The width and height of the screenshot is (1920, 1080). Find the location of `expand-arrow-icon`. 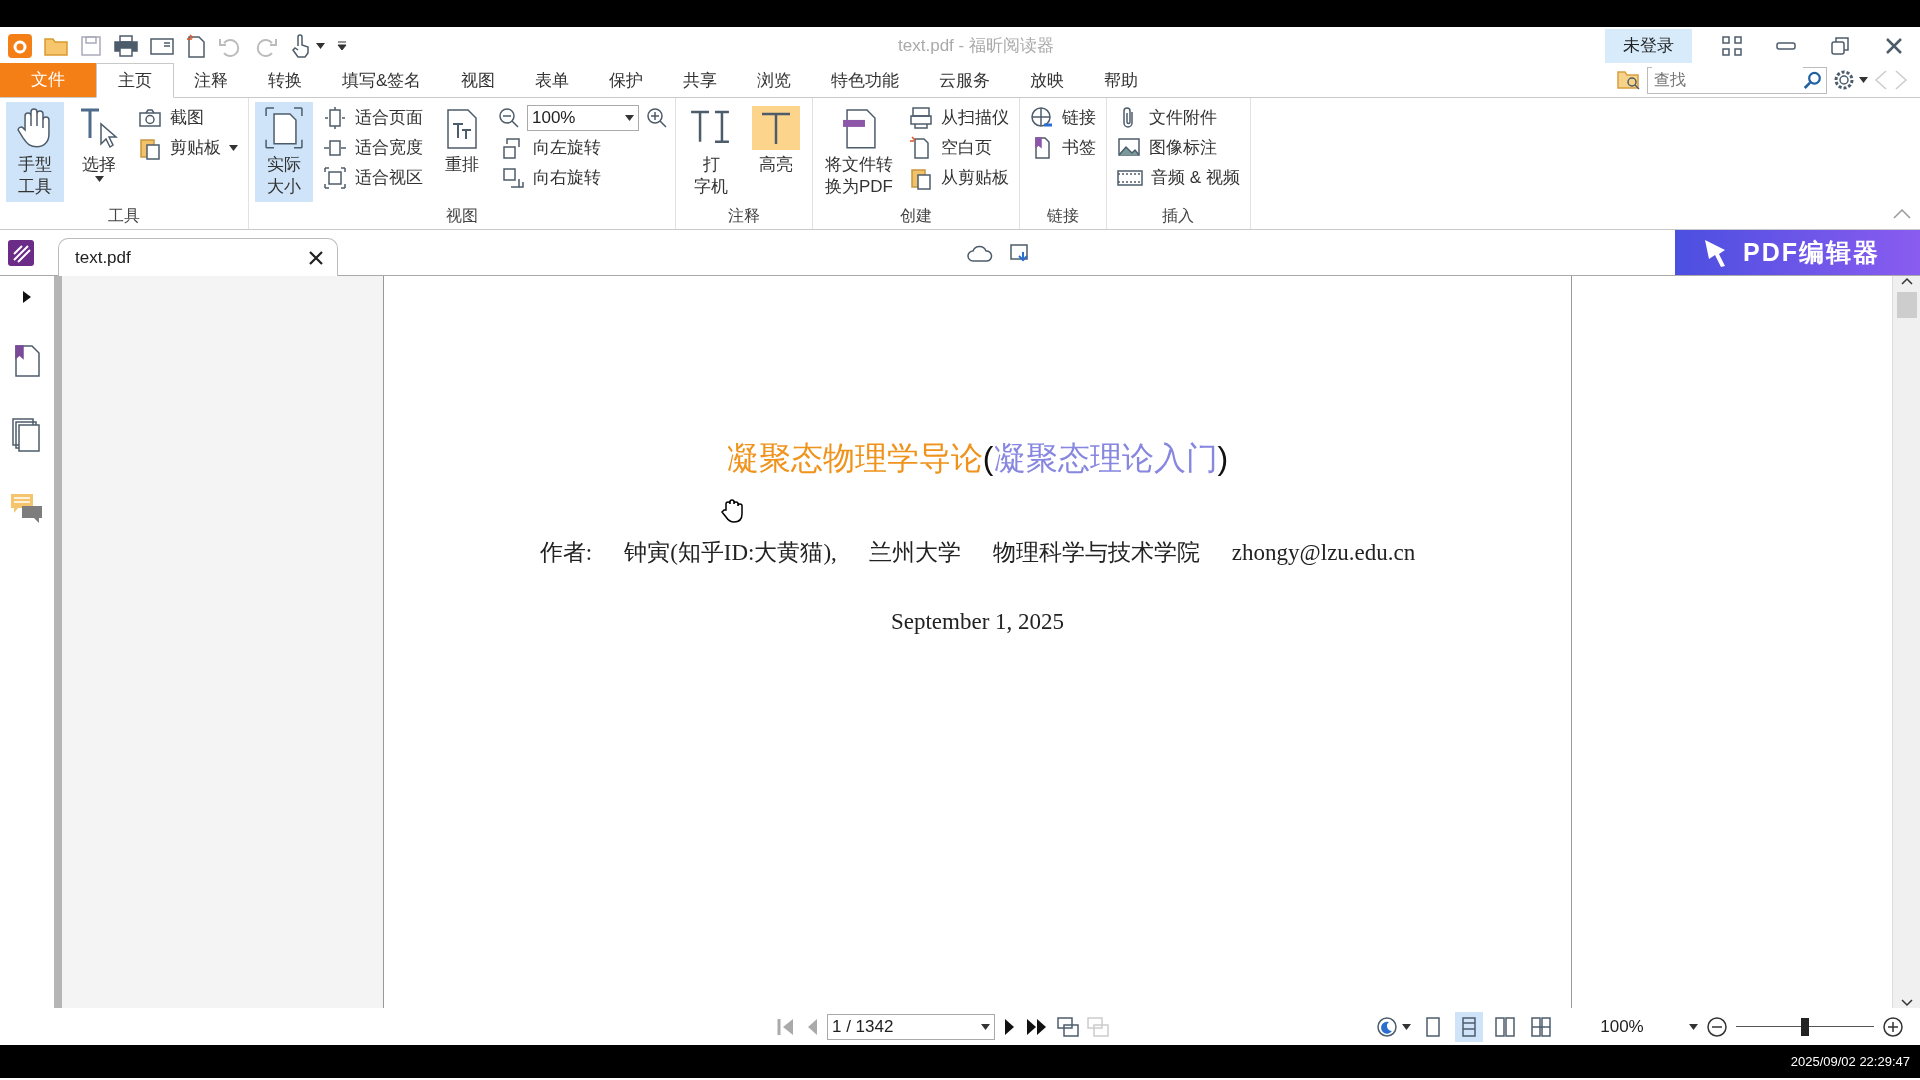

expand-arrow-icon is located at coordinates (27, 297).